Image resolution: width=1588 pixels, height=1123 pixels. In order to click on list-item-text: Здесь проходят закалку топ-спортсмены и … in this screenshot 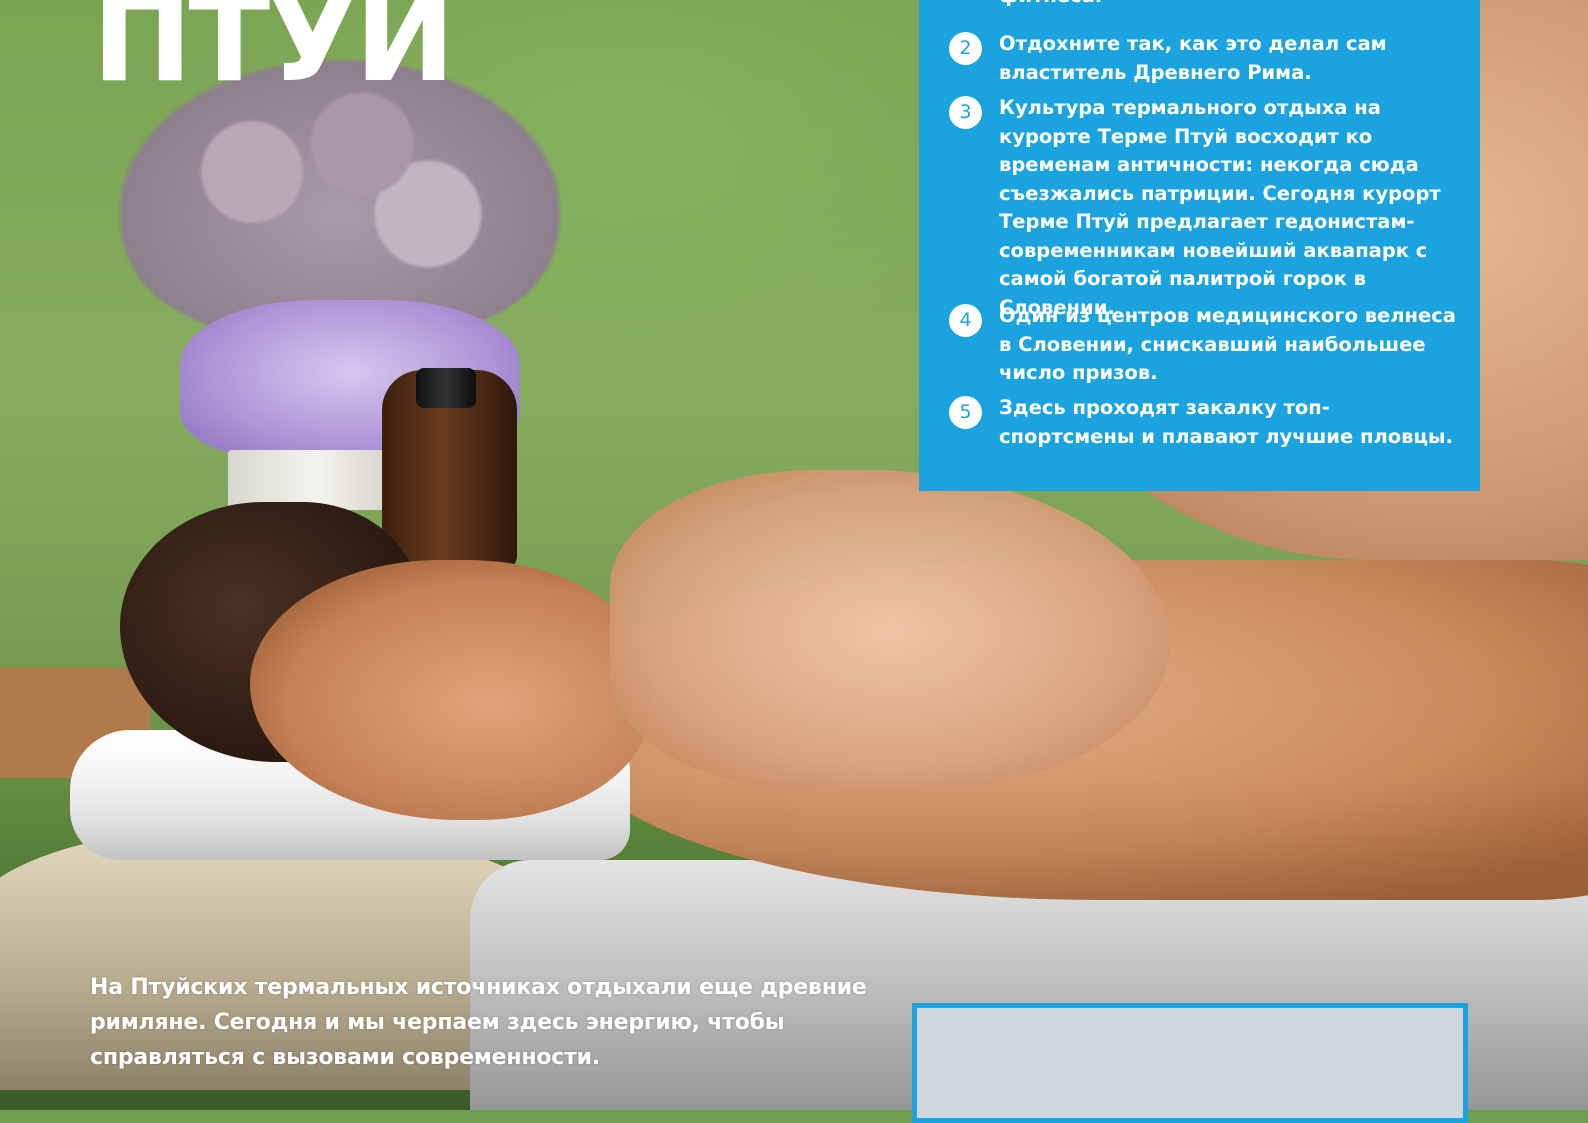, I will do `click(1226, 422)`.